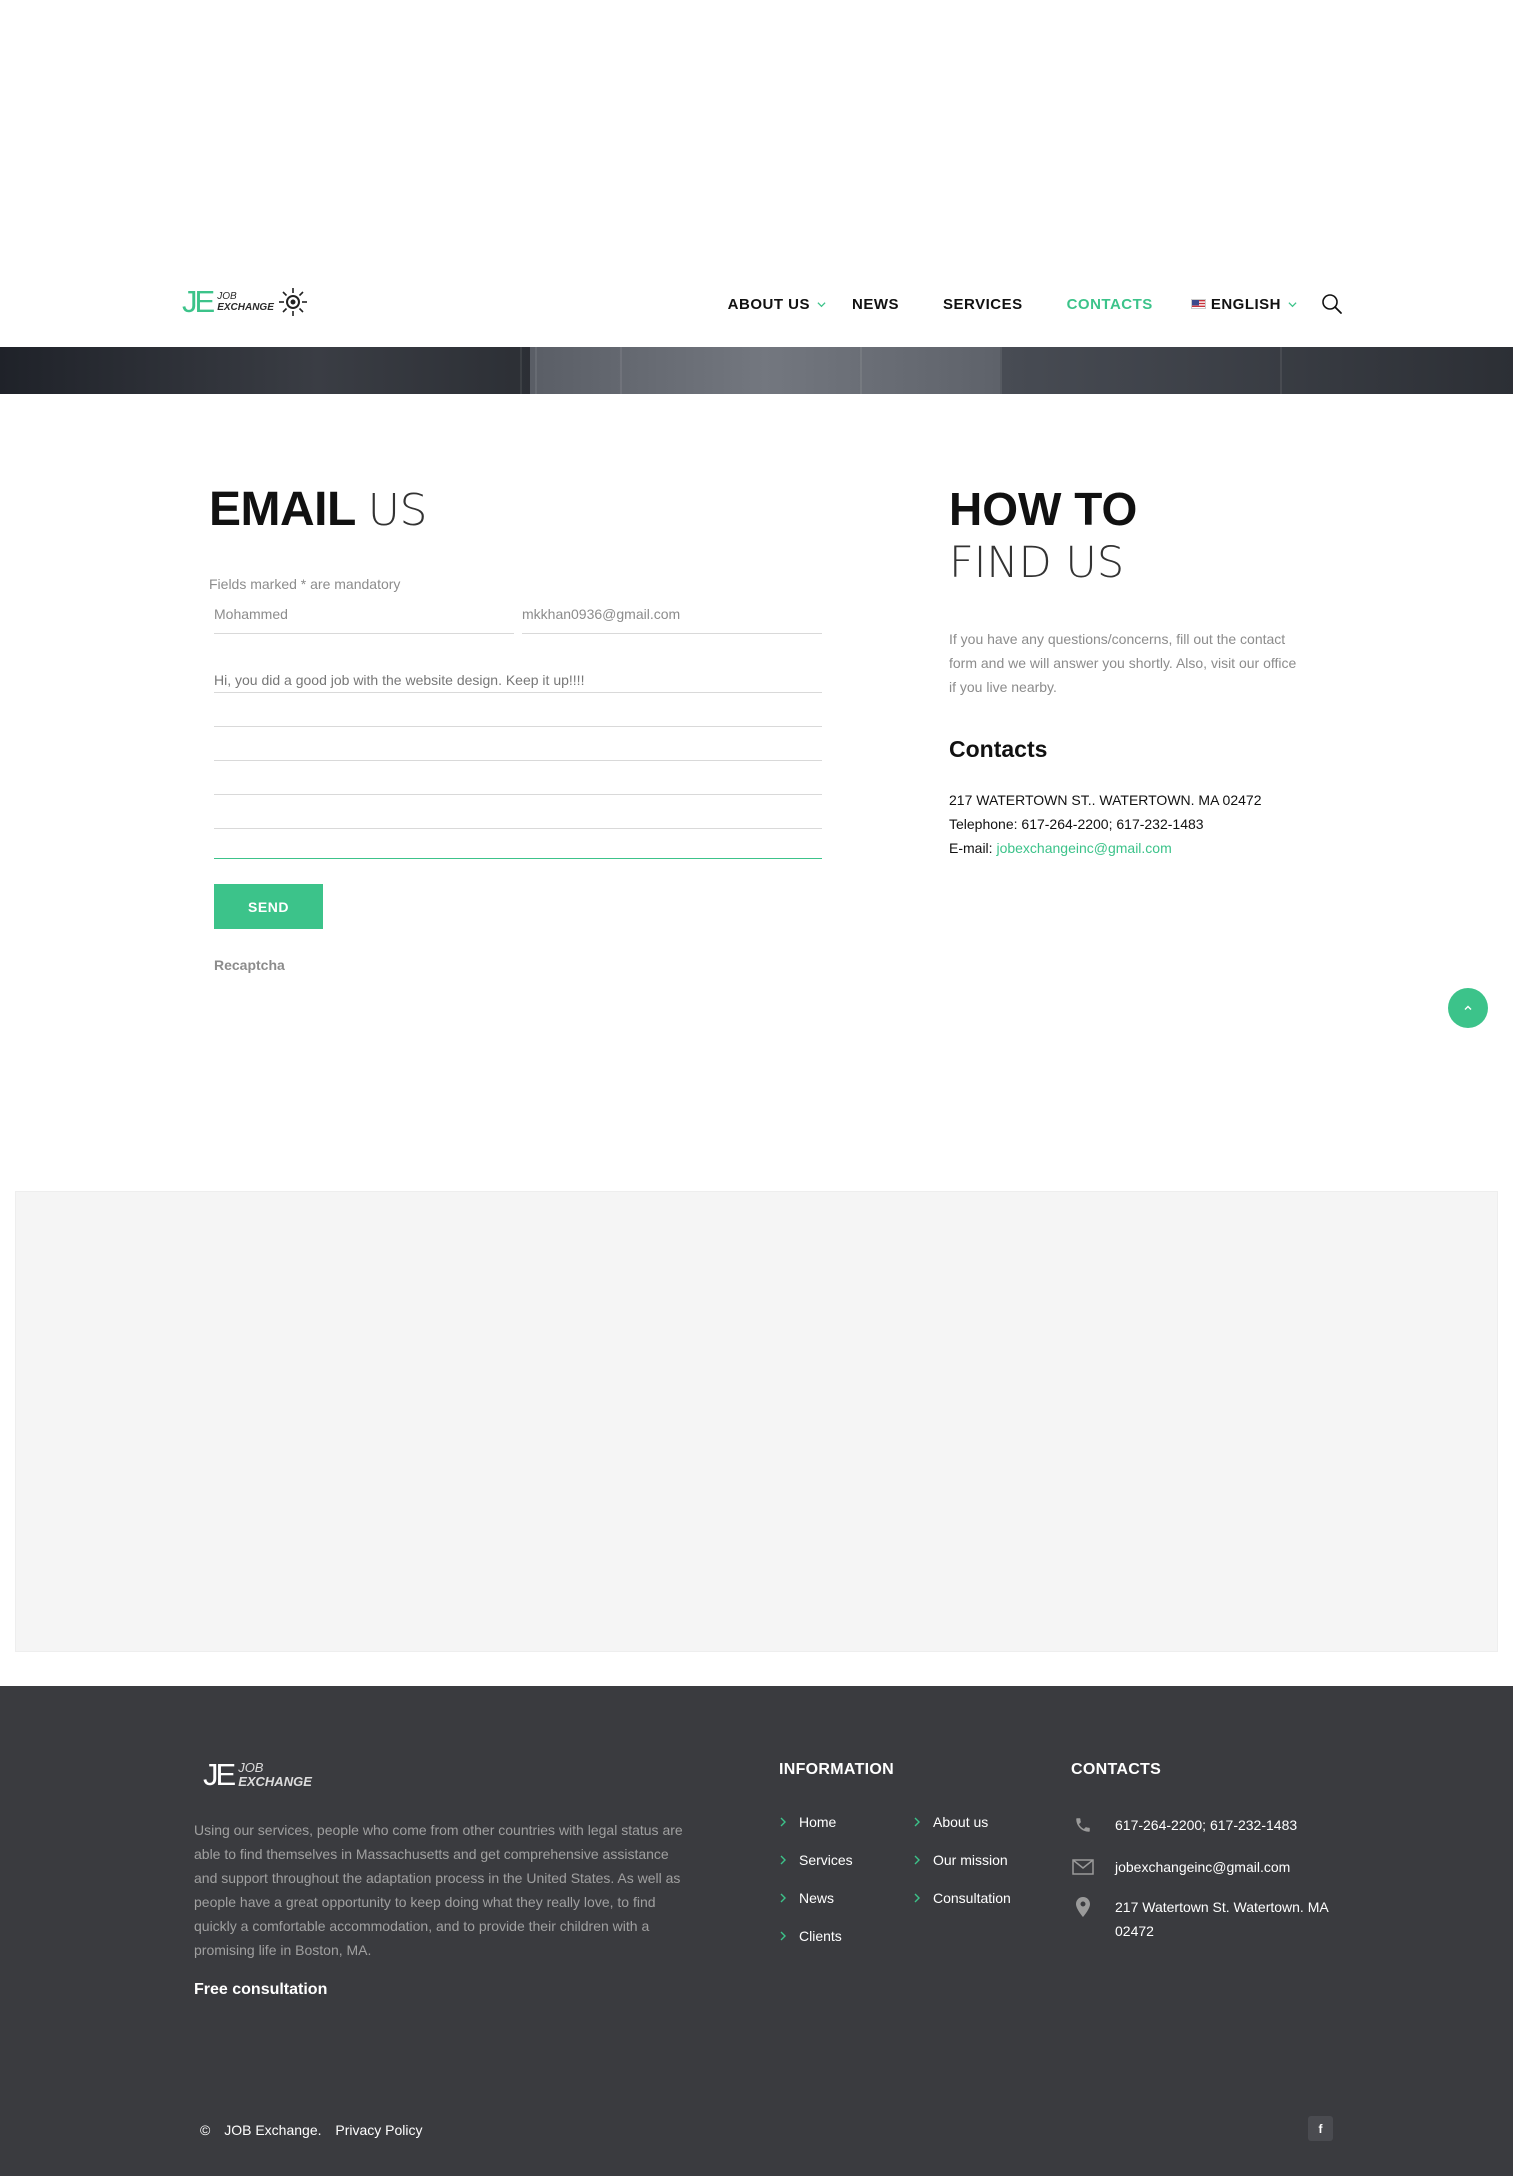 Image resolution: width=1513 pixels, height=2176 pixels. Describe the element at coordinates (820, 1936) in the screenshot. I see `footer-link-label: Clients` at that location.